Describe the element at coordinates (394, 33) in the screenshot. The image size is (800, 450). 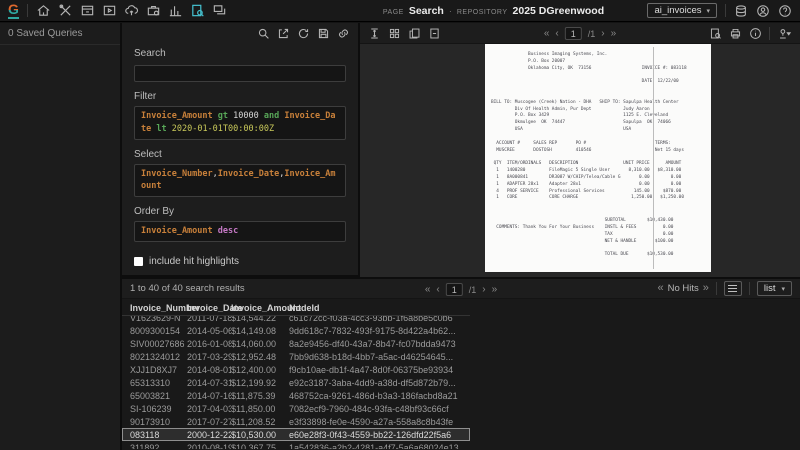
I see `thumbnails-icon` at that location.